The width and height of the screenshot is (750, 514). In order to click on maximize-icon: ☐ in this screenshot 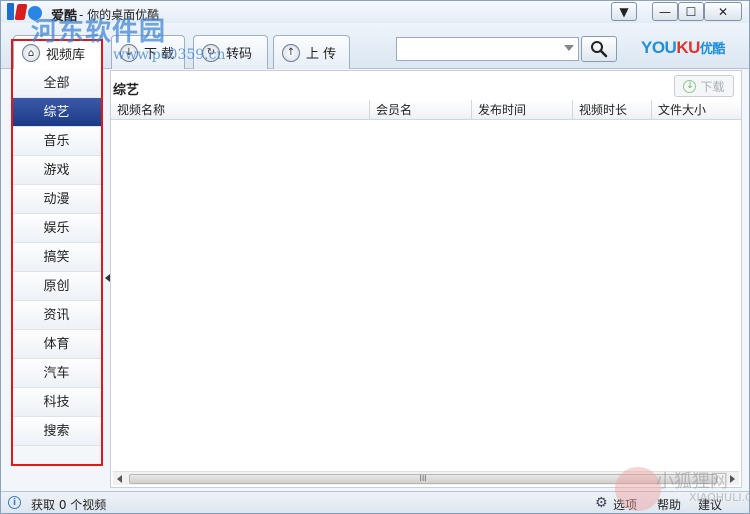, I will do `click(691, 11)`.